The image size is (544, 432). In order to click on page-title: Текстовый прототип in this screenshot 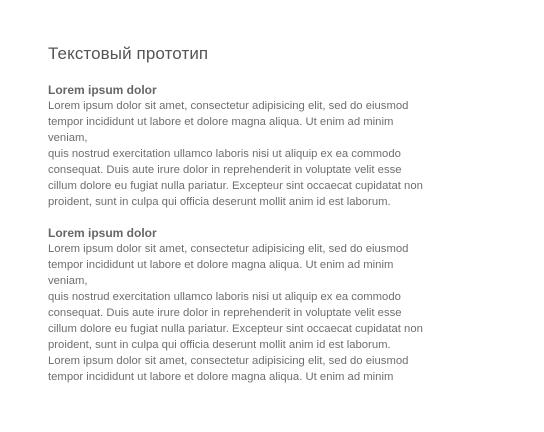, I will do `click(128, 53)`.